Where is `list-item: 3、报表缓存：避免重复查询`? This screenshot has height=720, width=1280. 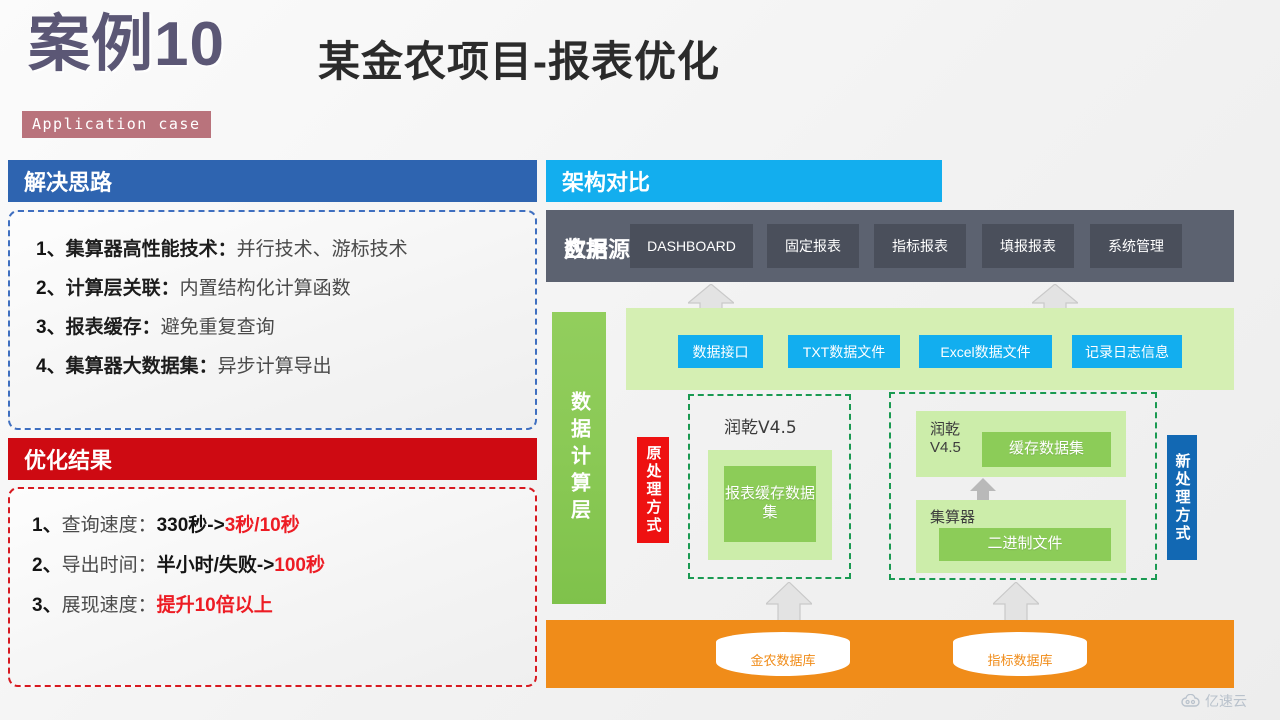 list-item: 3、报表缓存：避免重复查询 is located at coordinates (155, 327).